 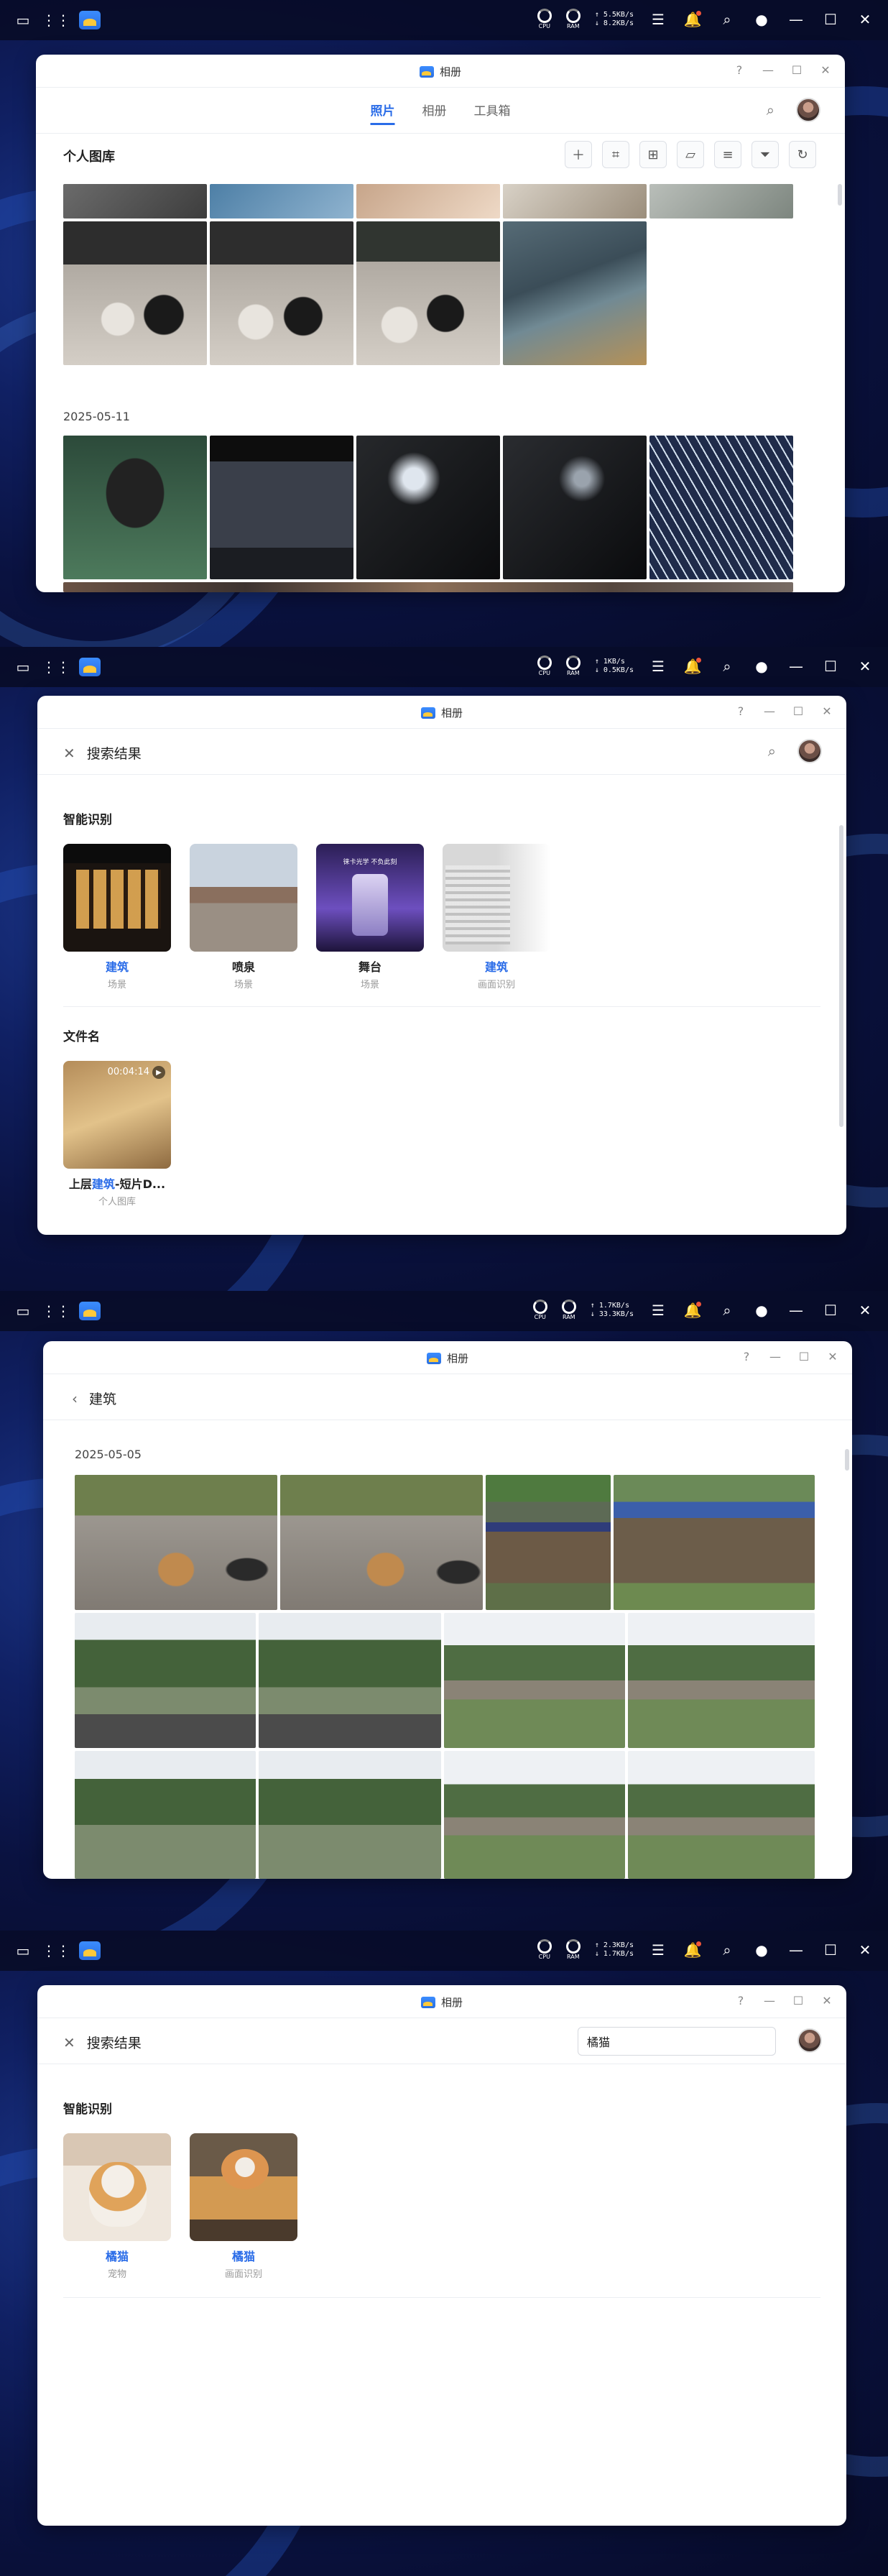 What do you see at coordinates (492, 113) in the screenshot?
I see `tab-toolbox: 工具箱` at bounding box center [492, 113].